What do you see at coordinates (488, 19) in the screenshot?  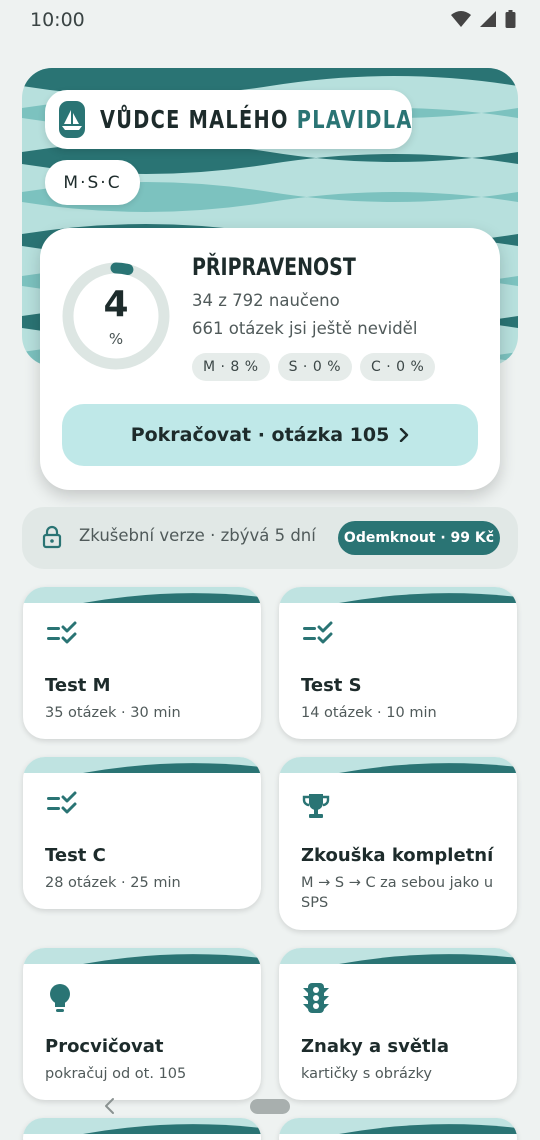 I see `signal-icon` at bounding box center [488, 19].